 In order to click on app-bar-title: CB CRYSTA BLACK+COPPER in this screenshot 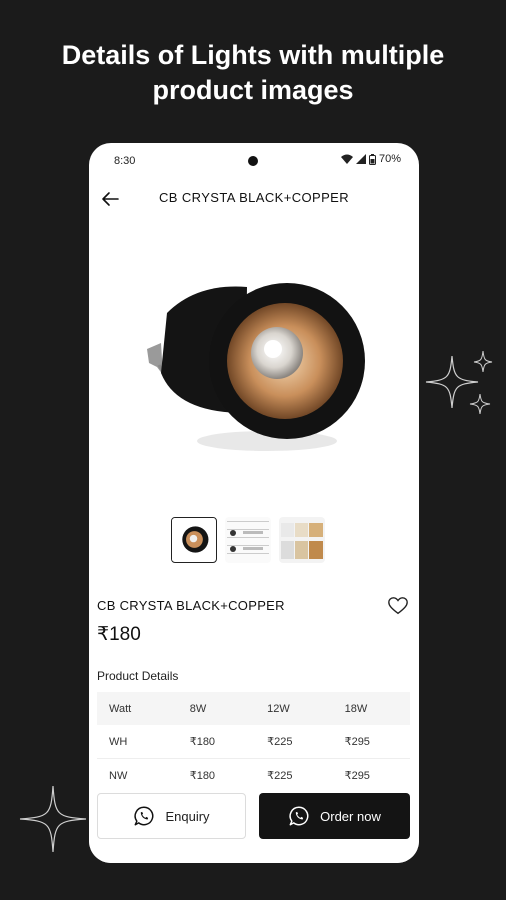, I will do `click(254, 197)`.